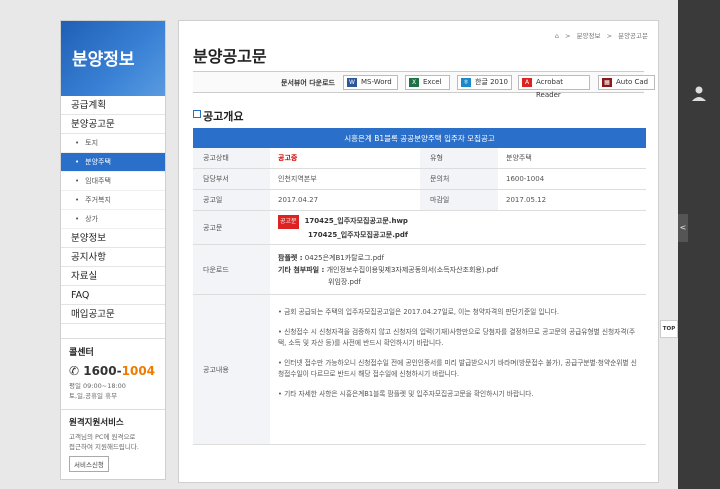 The width and height of the screenshot is (720, 489). What do you see at coordinates (113, 105) in the screenshot?
I see `sidebar-item: 공급계획` at bounding box center [113, 105].